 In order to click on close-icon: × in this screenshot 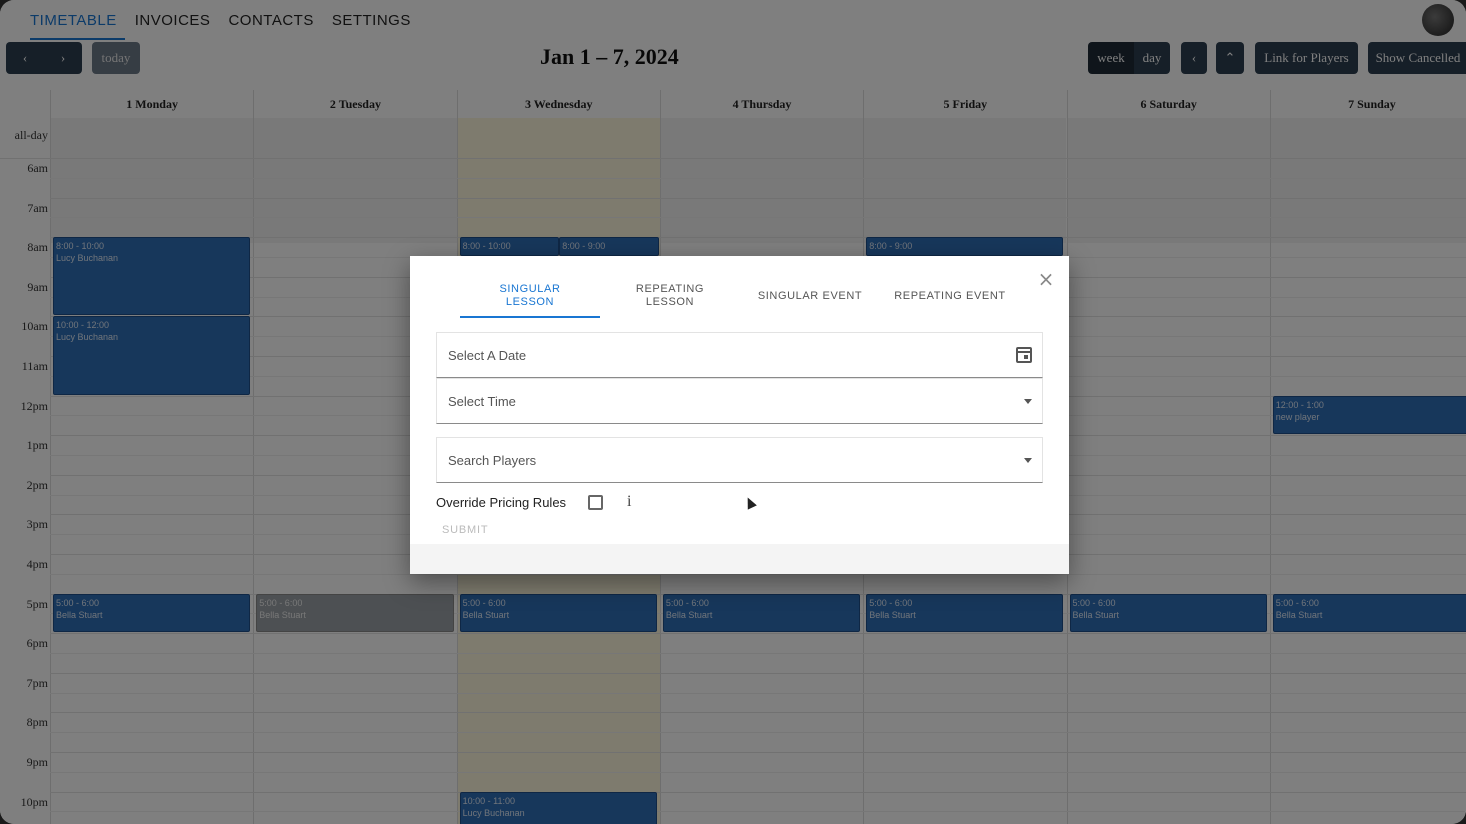, I will do `click(1046, 279)`.